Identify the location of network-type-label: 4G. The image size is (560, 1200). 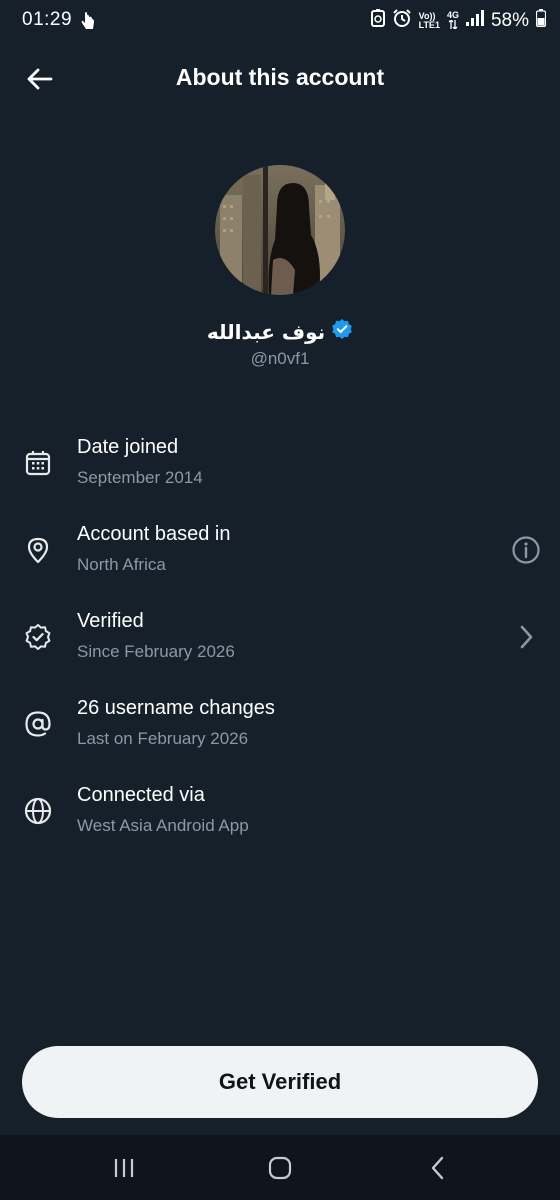
(452, 14).